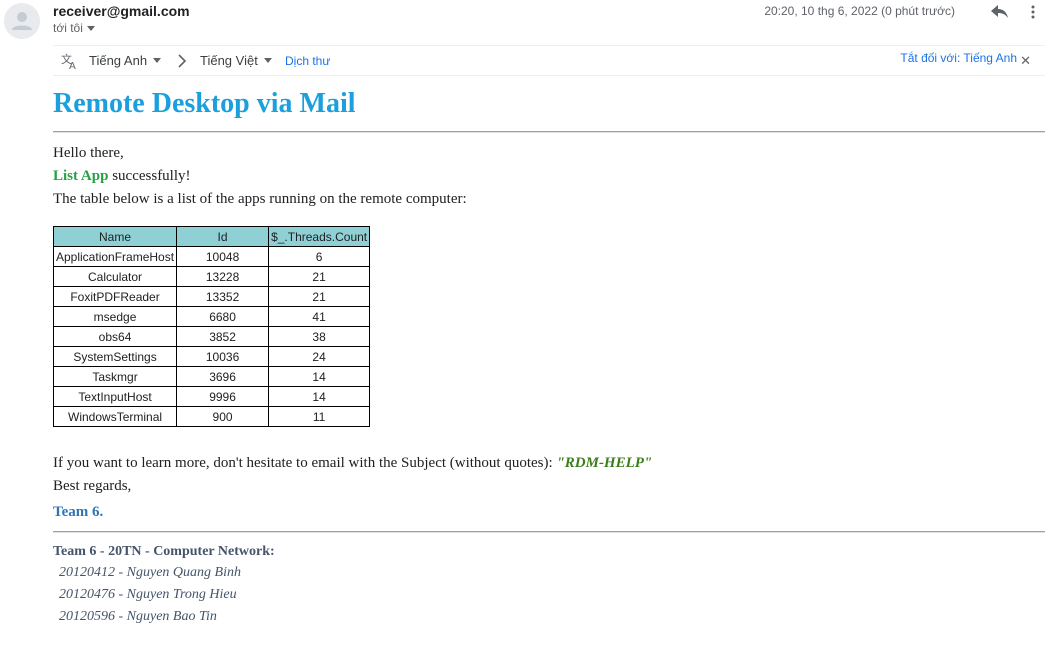  What do you see at coordinates (223, 236) in the screenshot?
I see `column-header-id: Id` at bounding box center [223, 236].